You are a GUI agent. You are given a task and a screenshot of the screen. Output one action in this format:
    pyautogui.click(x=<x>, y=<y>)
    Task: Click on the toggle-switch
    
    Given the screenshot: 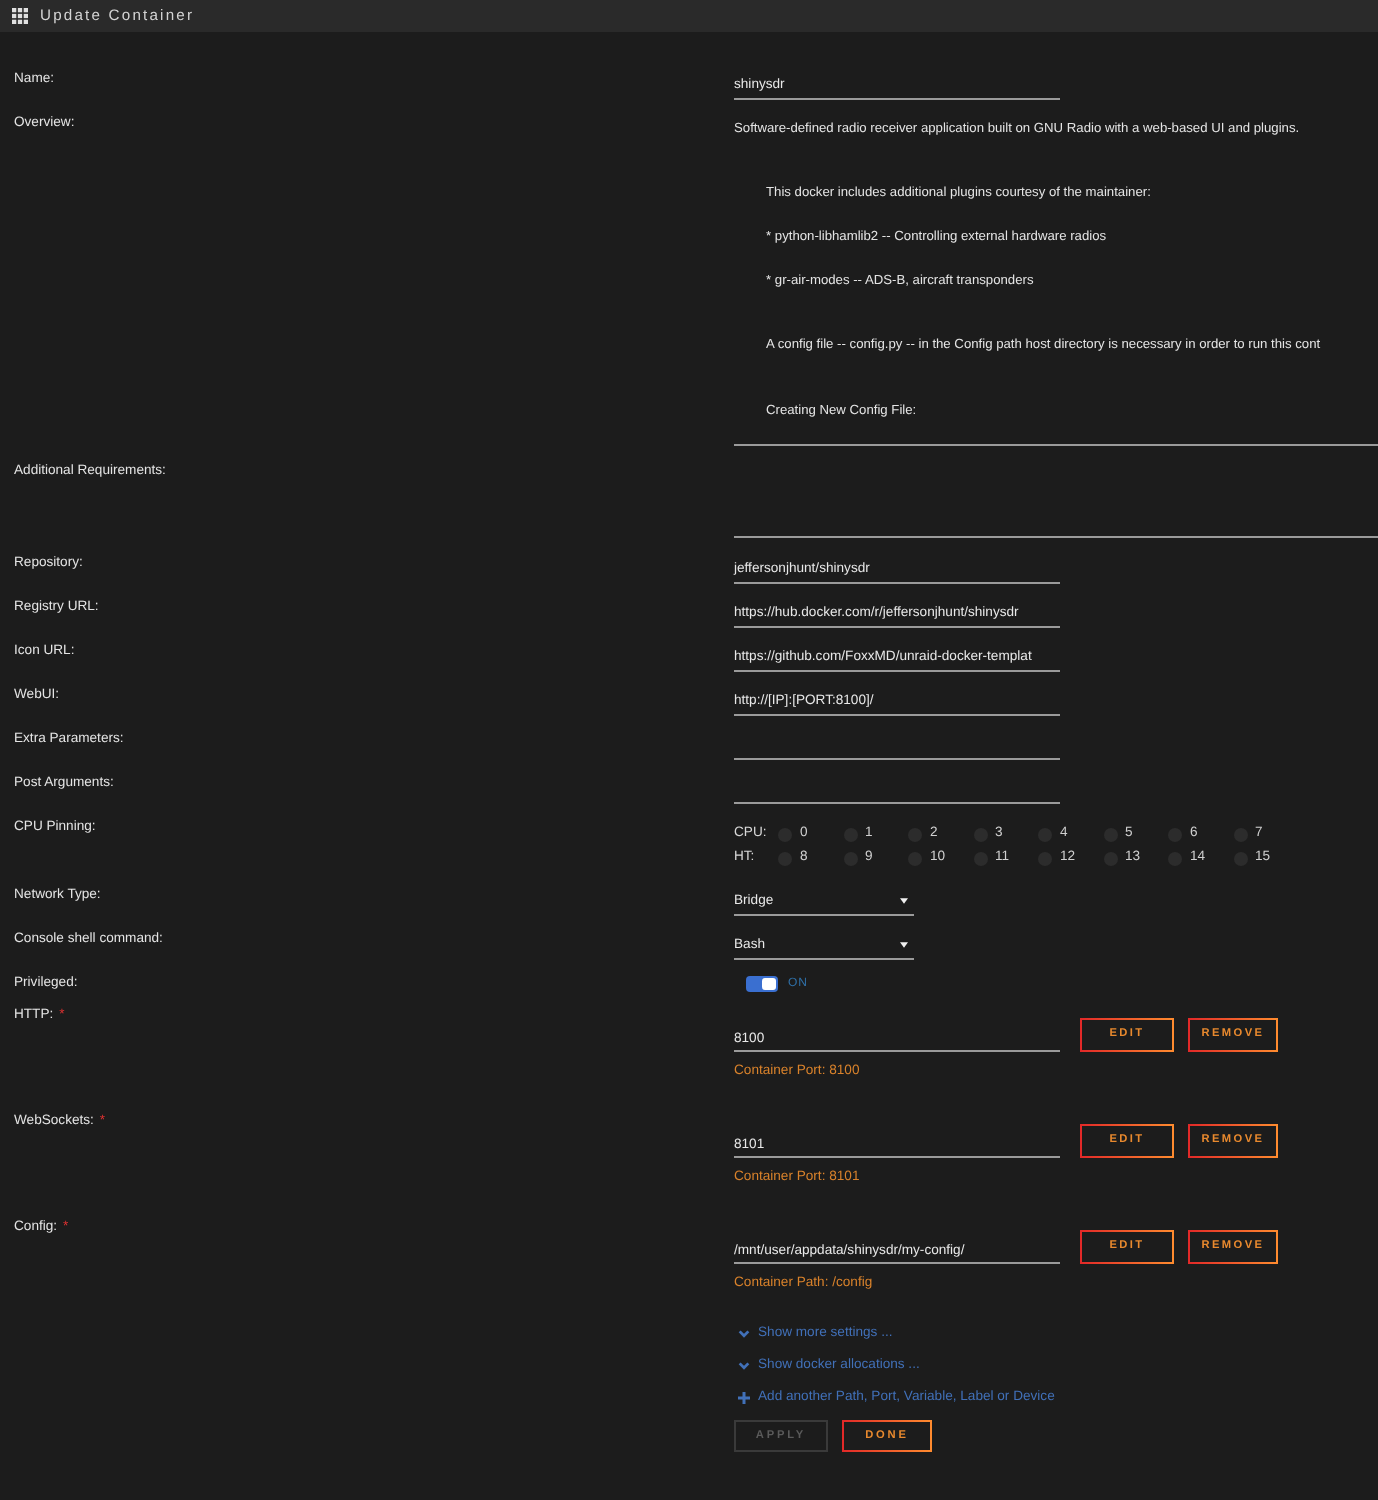 What is the action you would take?
    pyautogui.click(x=762, y=984)
    